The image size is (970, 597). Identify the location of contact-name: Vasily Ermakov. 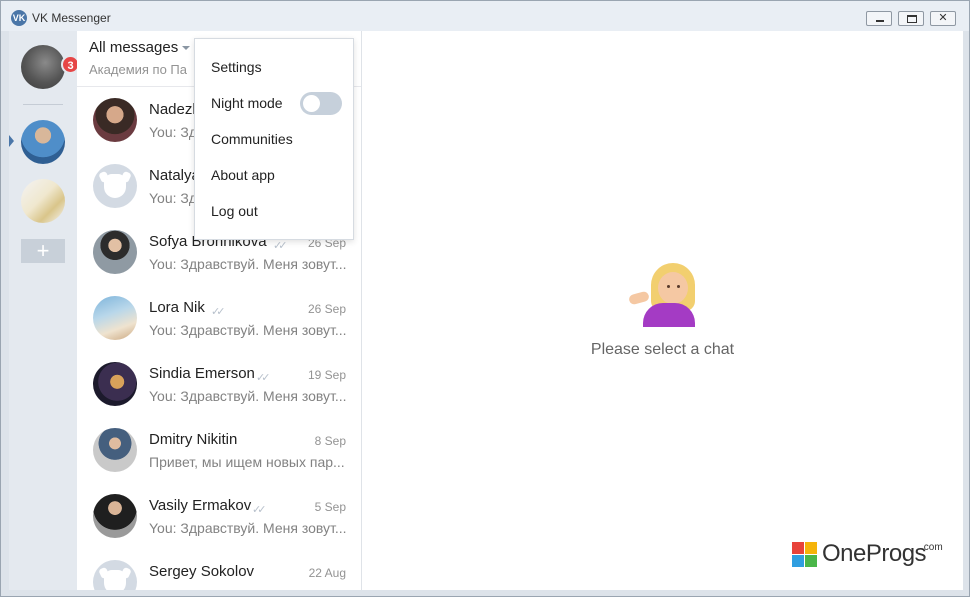
(200, 505).